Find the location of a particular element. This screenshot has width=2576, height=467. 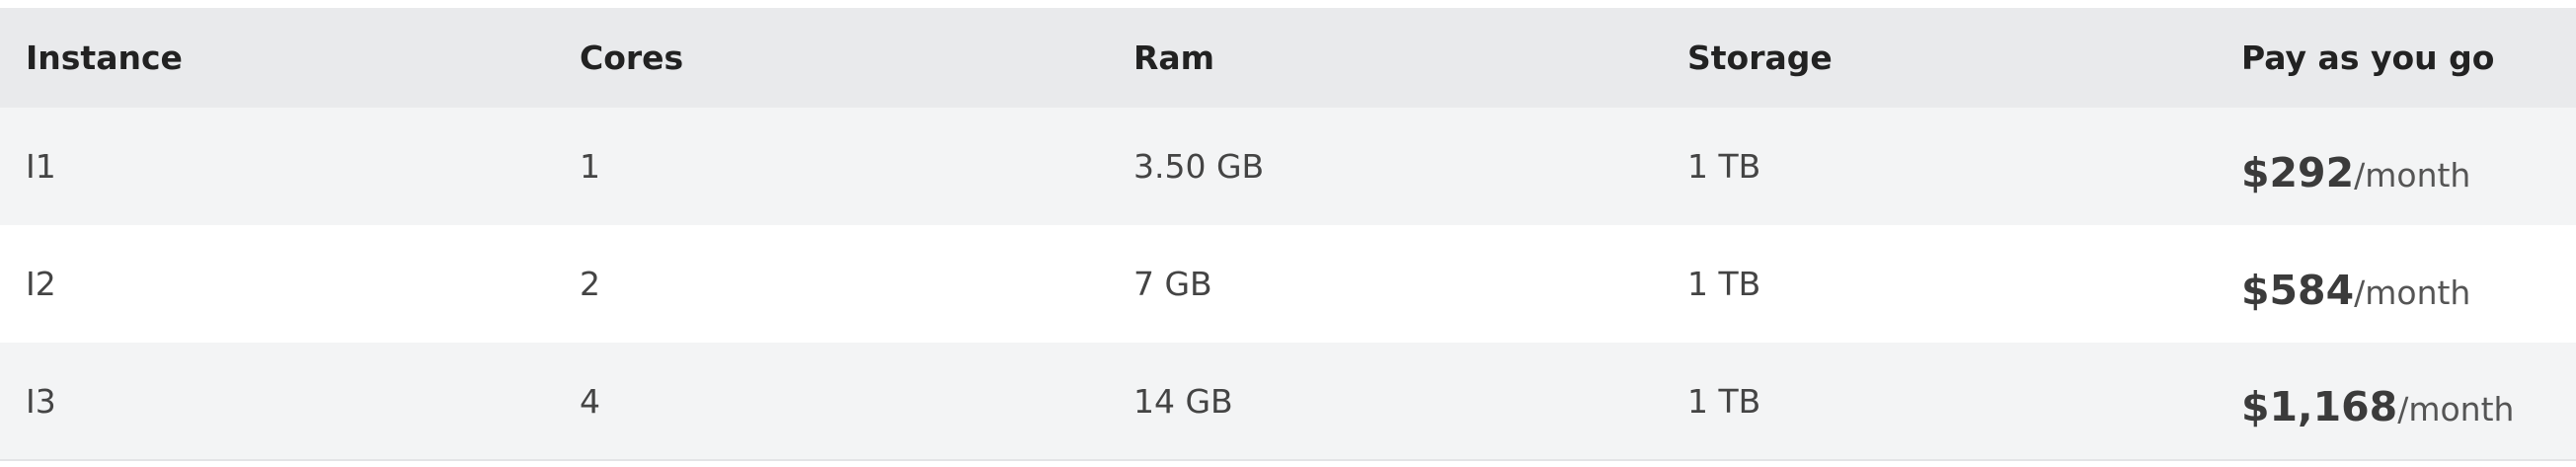

instance-cell: I3 is located at coordinates (41, 401).